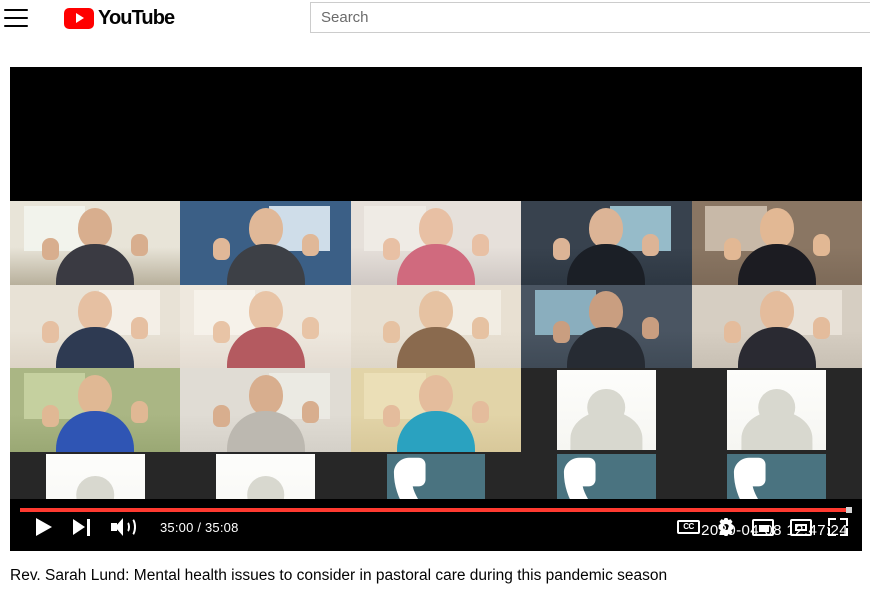 Image resolution: width=870 pixels, height=594 pixels. Describe the element at coordinates (88, 527) in the screenshot. I see `next-bar` at that location.